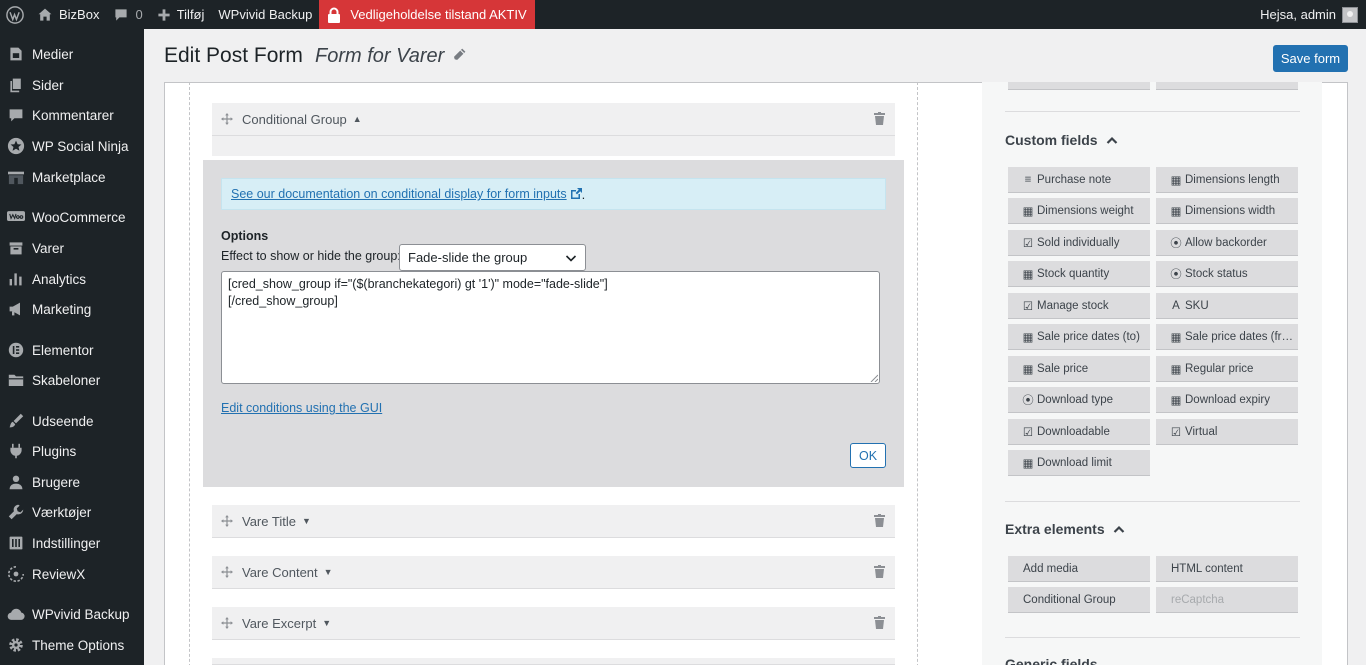  Describe the element at coordinates (1065, 529) in the screenshot. I see `extra-elements-toggle: Extra elements` at that location.